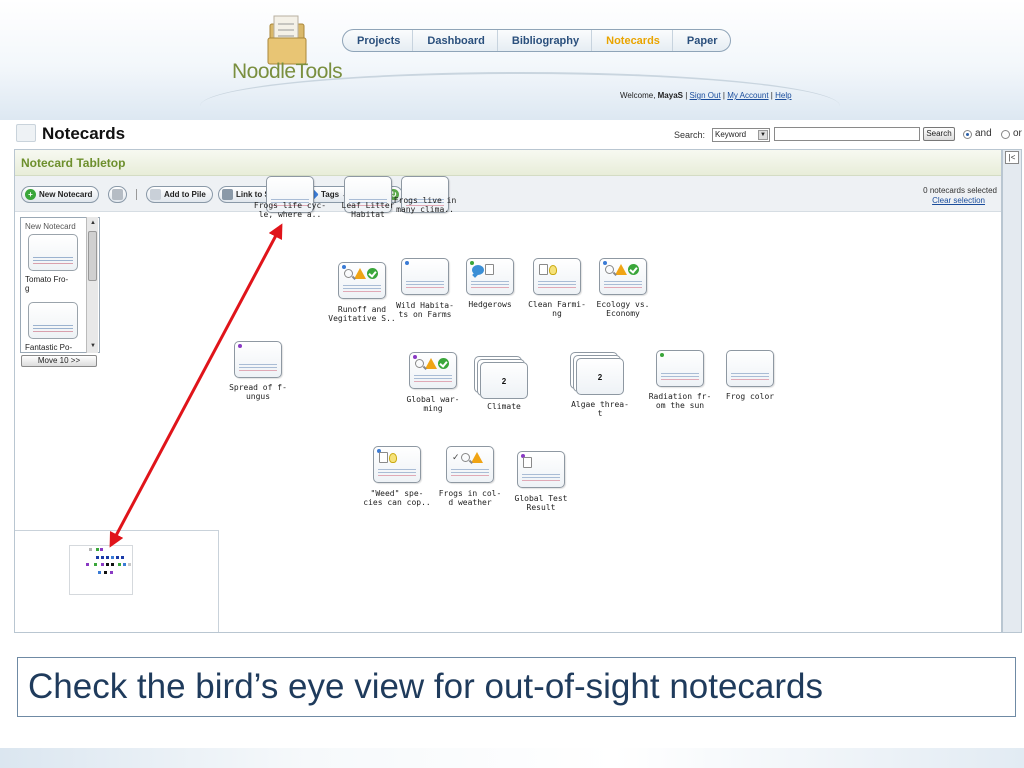 The image size is (1024, 768). What do you see at coordinates (600, 409) in the screenshot?
I see `notecard-label: Algae threa- t` at bounding box center [600, 409].